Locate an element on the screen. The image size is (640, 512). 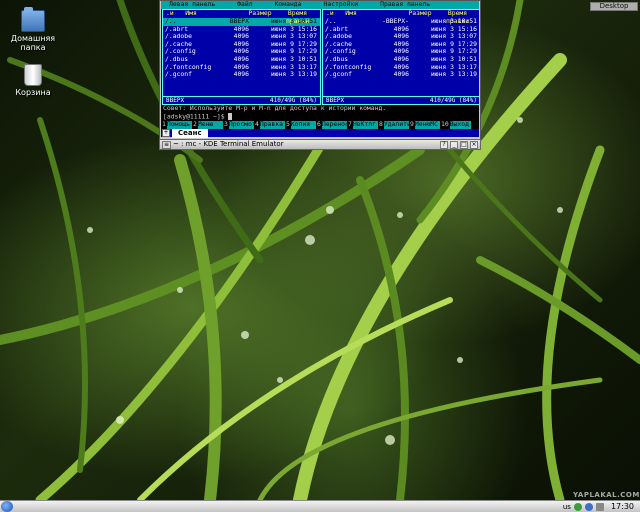
menu-command: Команда is located at coordinates (288, 5).